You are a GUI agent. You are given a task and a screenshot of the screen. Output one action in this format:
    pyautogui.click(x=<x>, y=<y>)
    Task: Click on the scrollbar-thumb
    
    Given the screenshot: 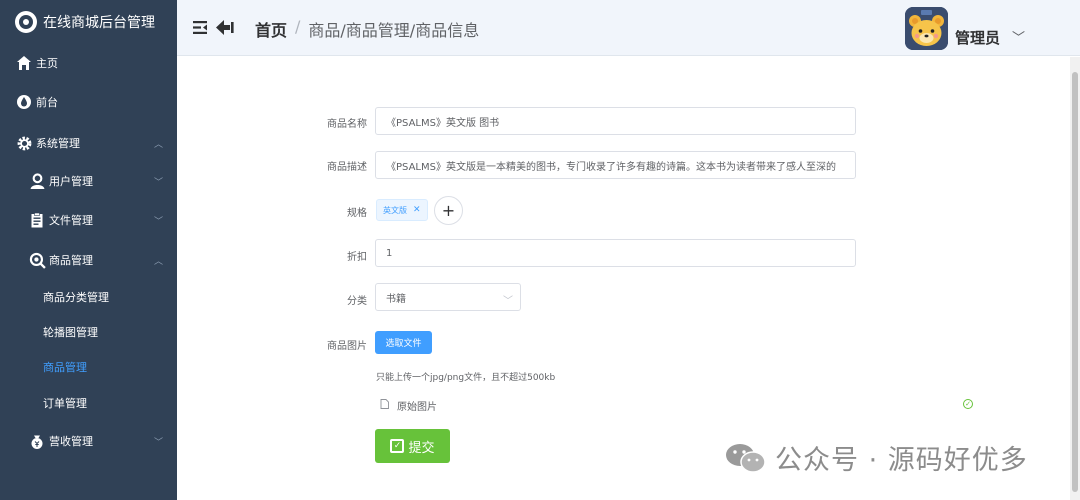 What is the action you would take?
    pyautogui.click(x=1075, y=282)
    